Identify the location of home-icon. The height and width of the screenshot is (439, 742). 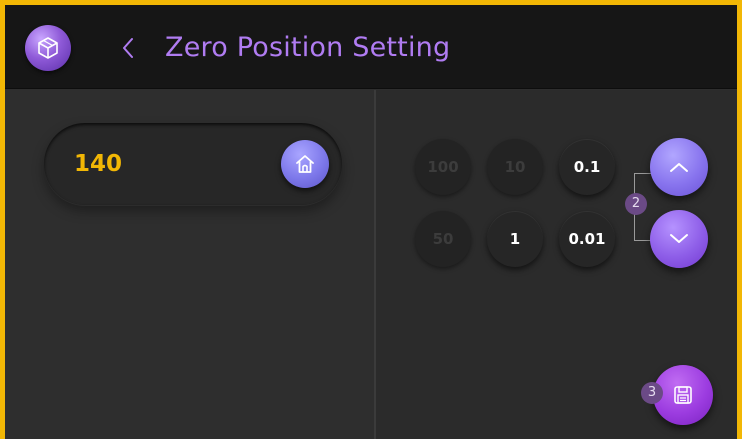
(305, 164).